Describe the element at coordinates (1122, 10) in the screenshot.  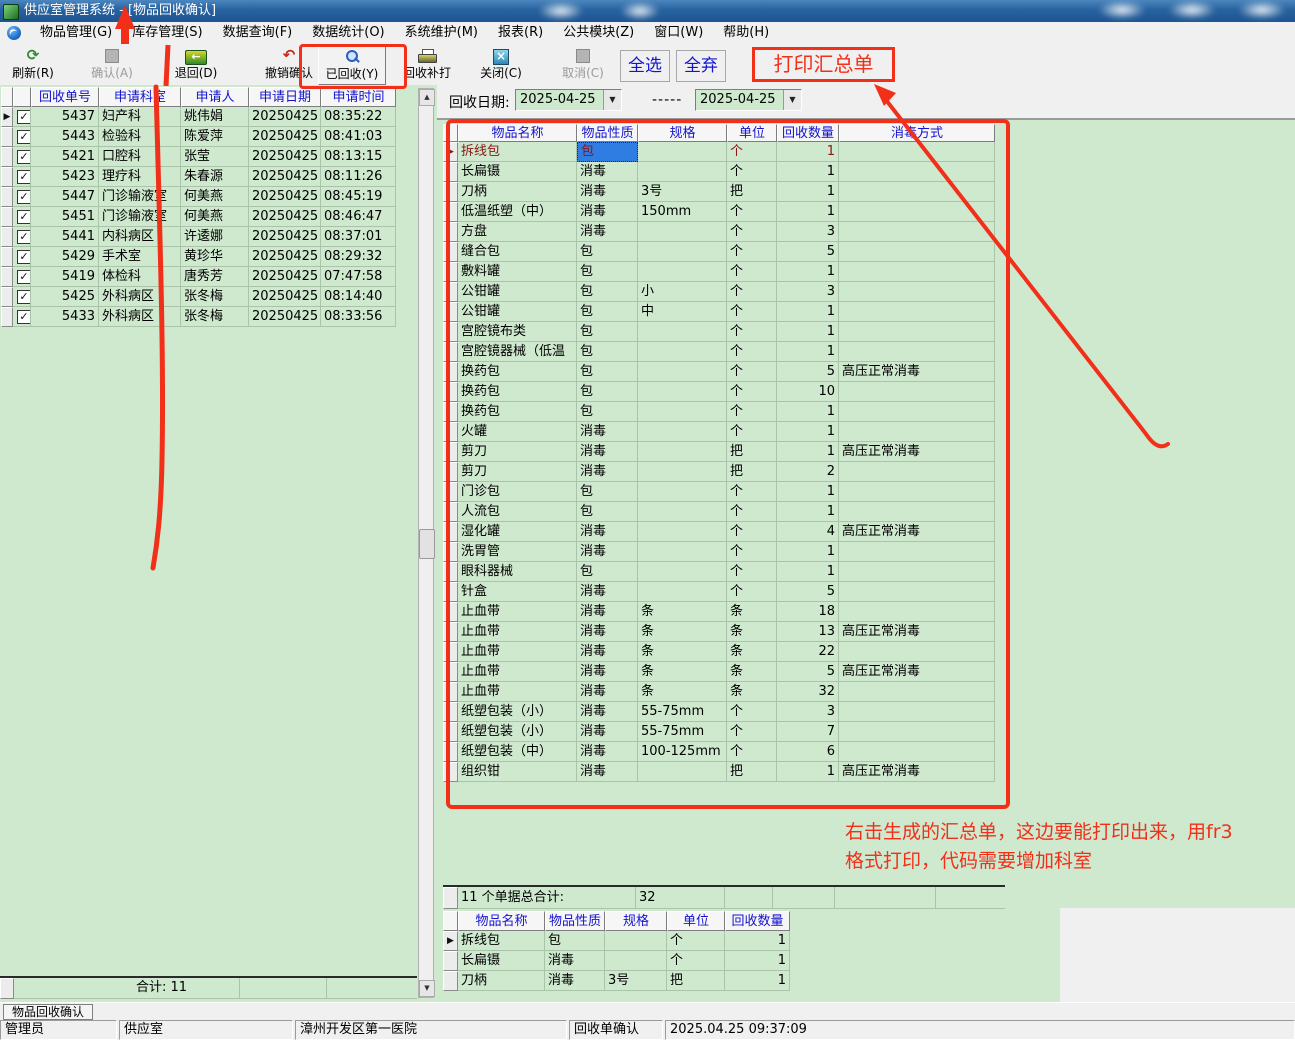
I see `minimize-button` at that location.